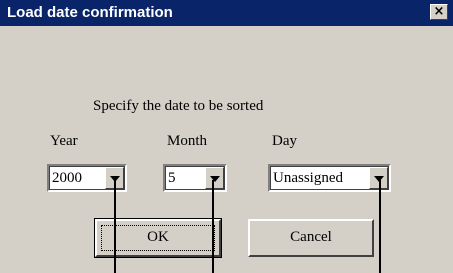 This screenshot has height=273, width=453. I want to click on month-label: Month, so click(187, 141).